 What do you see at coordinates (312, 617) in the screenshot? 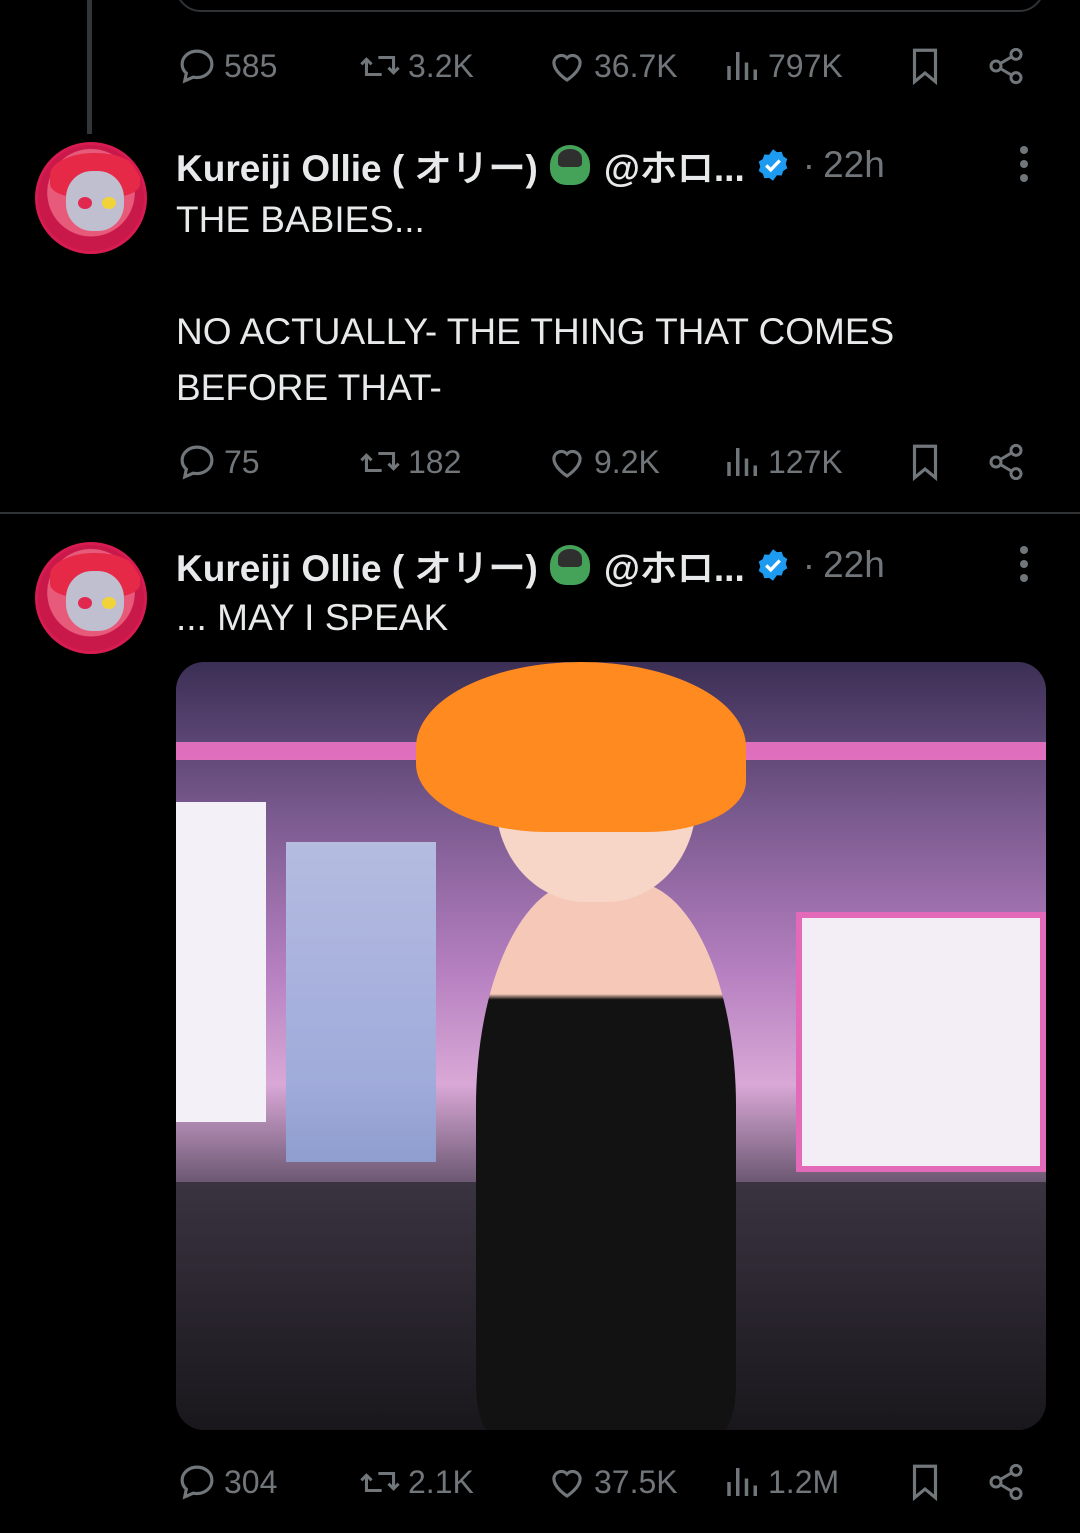
I see `tweet-text-line: ... MAY I SPEAK` at bounding box center [312, 617].